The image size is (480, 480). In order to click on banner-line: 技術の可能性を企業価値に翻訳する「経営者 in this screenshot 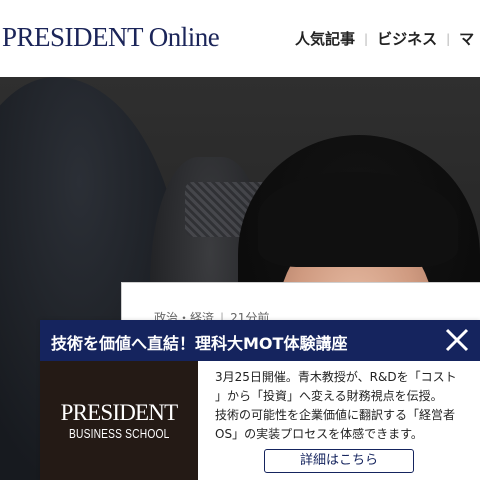, I will do `click(335, 415)`.